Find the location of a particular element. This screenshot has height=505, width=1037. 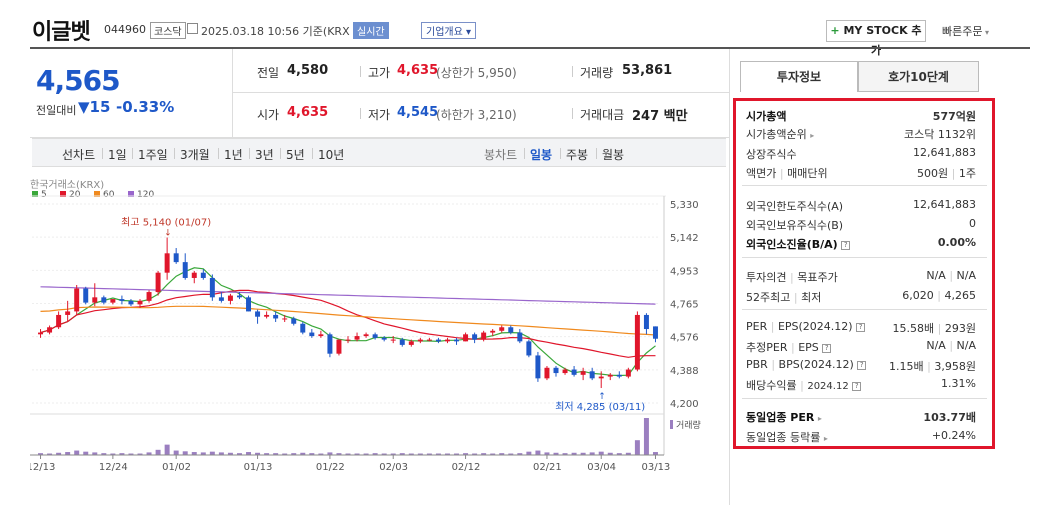

candle-monthly: 월봉 is located at coordinates (613, 154).